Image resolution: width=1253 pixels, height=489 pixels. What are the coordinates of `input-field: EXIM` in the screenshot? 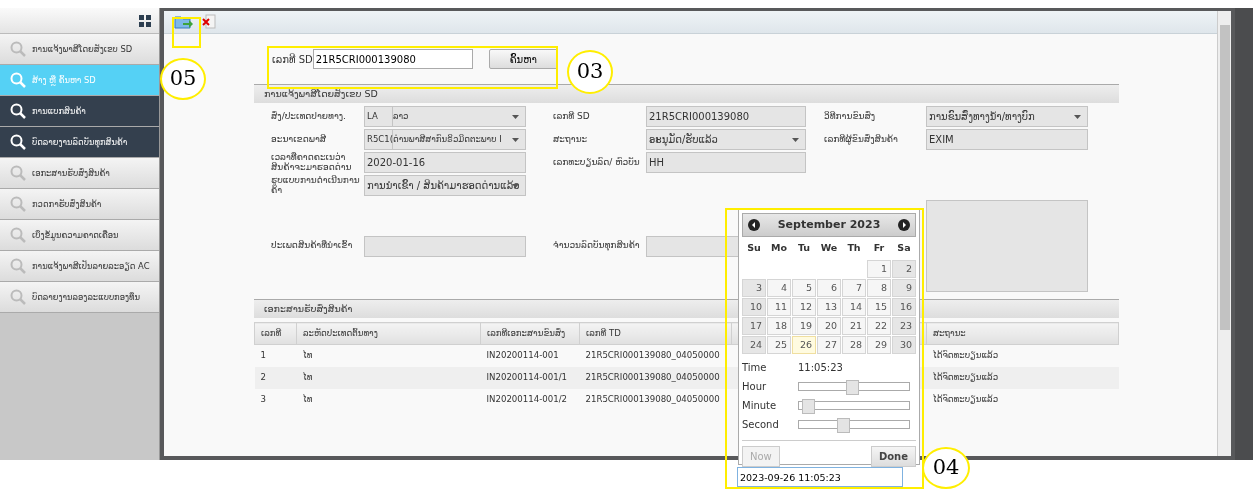 It's located at (1007, 139).